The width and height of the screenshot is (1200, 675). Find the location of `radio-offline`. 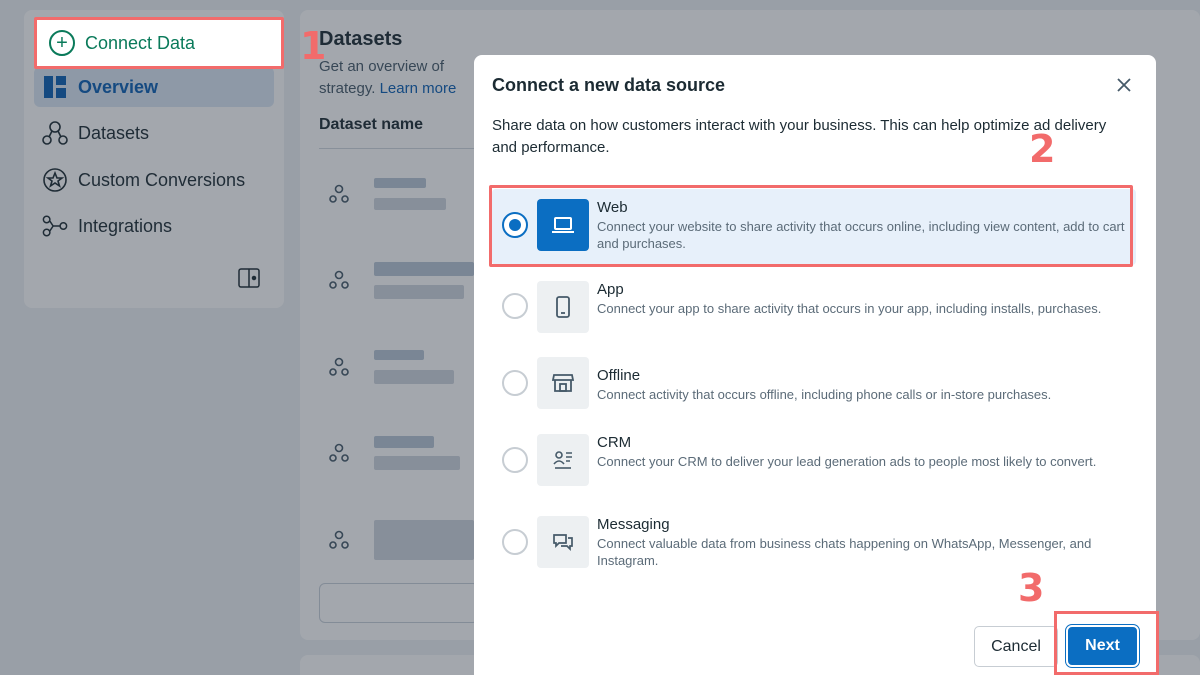

radio-offline is located at coordinates (515, 383).